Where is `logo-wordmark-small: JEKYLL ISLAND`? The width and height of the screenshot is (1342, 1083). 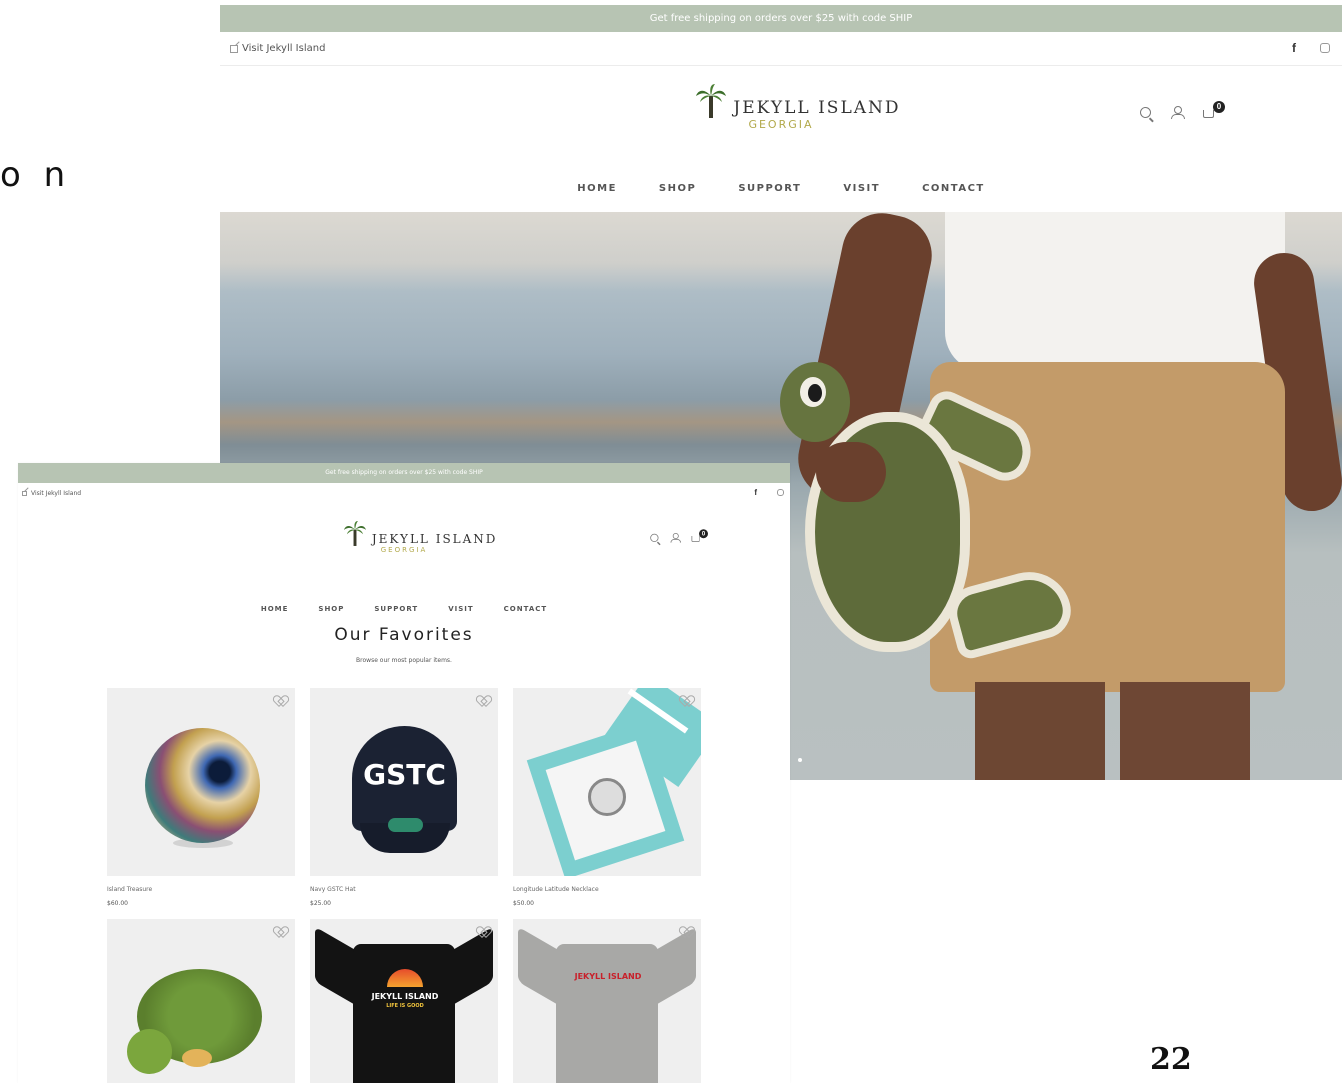 logo-wordmark-small: JEKYLL ISLAND is located at coordinates (419, 533).